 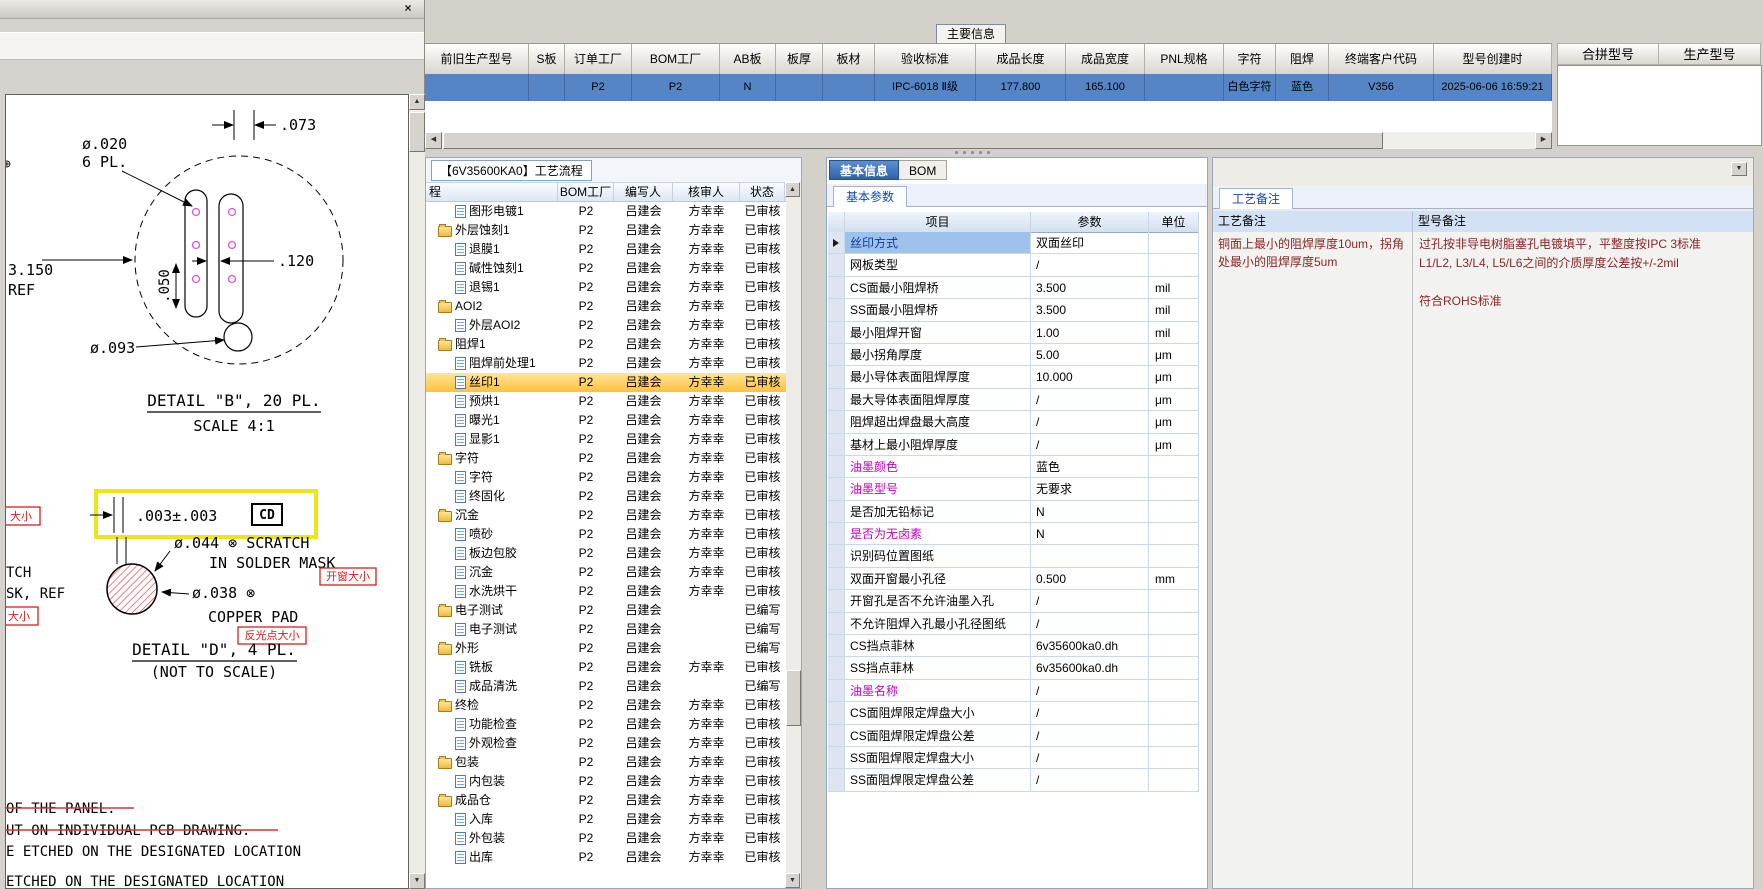 I want to click on param-row: 最小导体表面阻焊厚度 10.000 μm, so click(x=1013, y=377).